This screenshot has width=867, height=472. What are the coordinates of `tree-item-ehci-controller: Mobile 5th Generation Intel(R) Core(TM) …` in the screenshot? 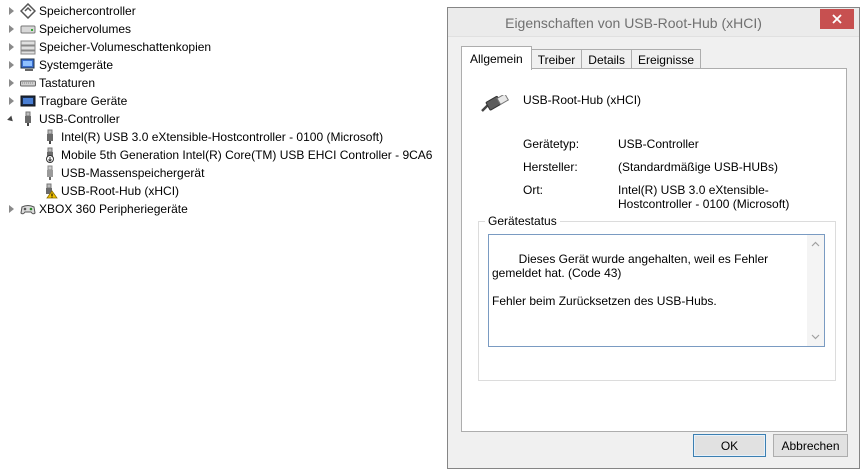 It's located at (220, 155).